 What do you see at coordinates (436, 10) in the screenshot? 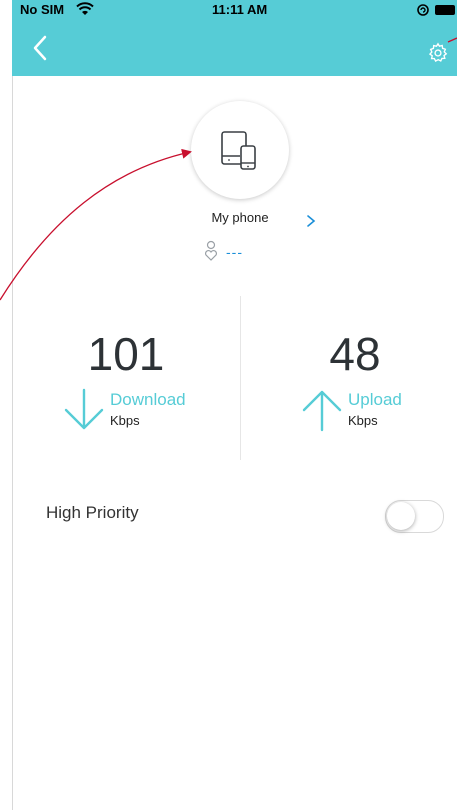
I see `battery-icon` at bounding box center [436, 10].